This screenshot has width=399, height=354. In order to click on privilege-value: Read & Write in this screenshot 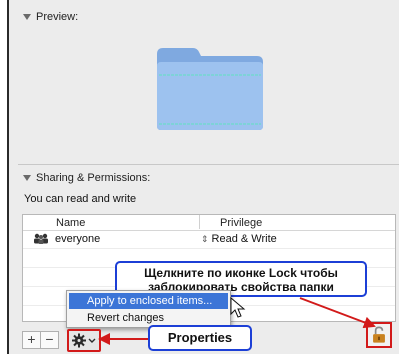, I will do `click(244, 239)`.